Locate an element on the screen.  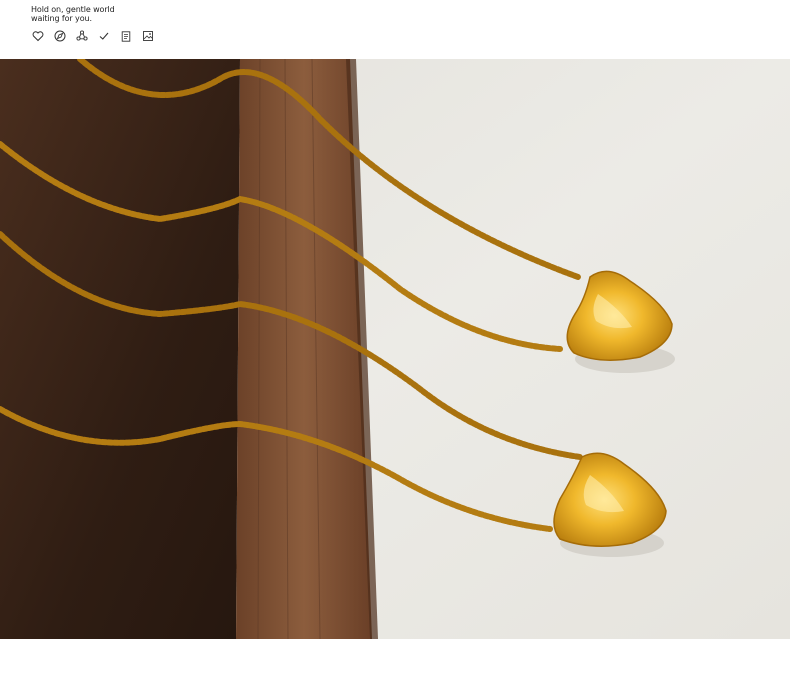
tagline-line-1: Hold on, gentle world is located at coordinates (73, 9).